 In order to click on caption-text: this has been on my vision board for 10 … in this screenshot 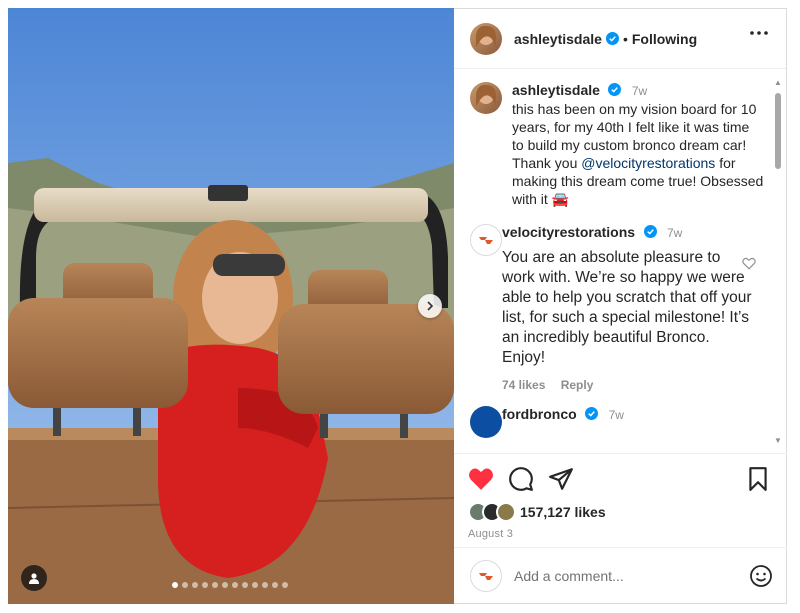, I will do `click(638, 154)`.